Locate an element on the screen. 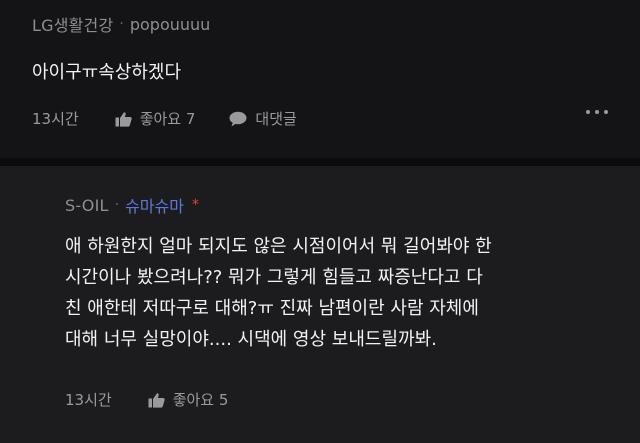 The width and height of the screenshot is (640, 443). author-nickname: popouuuu is located at coordinates (170, 24).